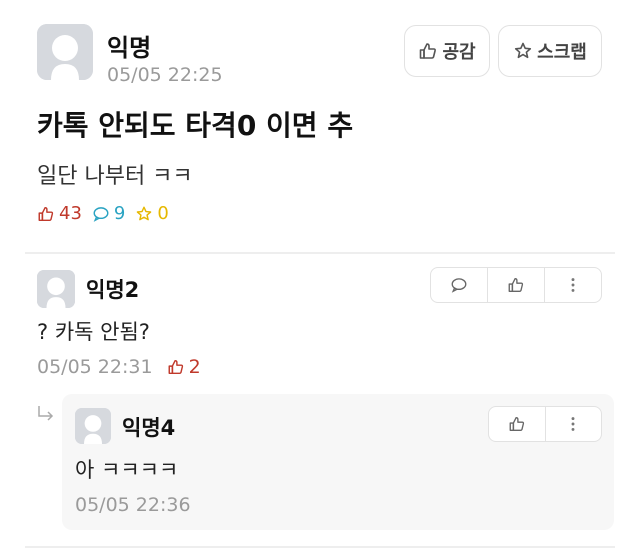  I want to click on reply-author: 익명4, so click(149, 428).